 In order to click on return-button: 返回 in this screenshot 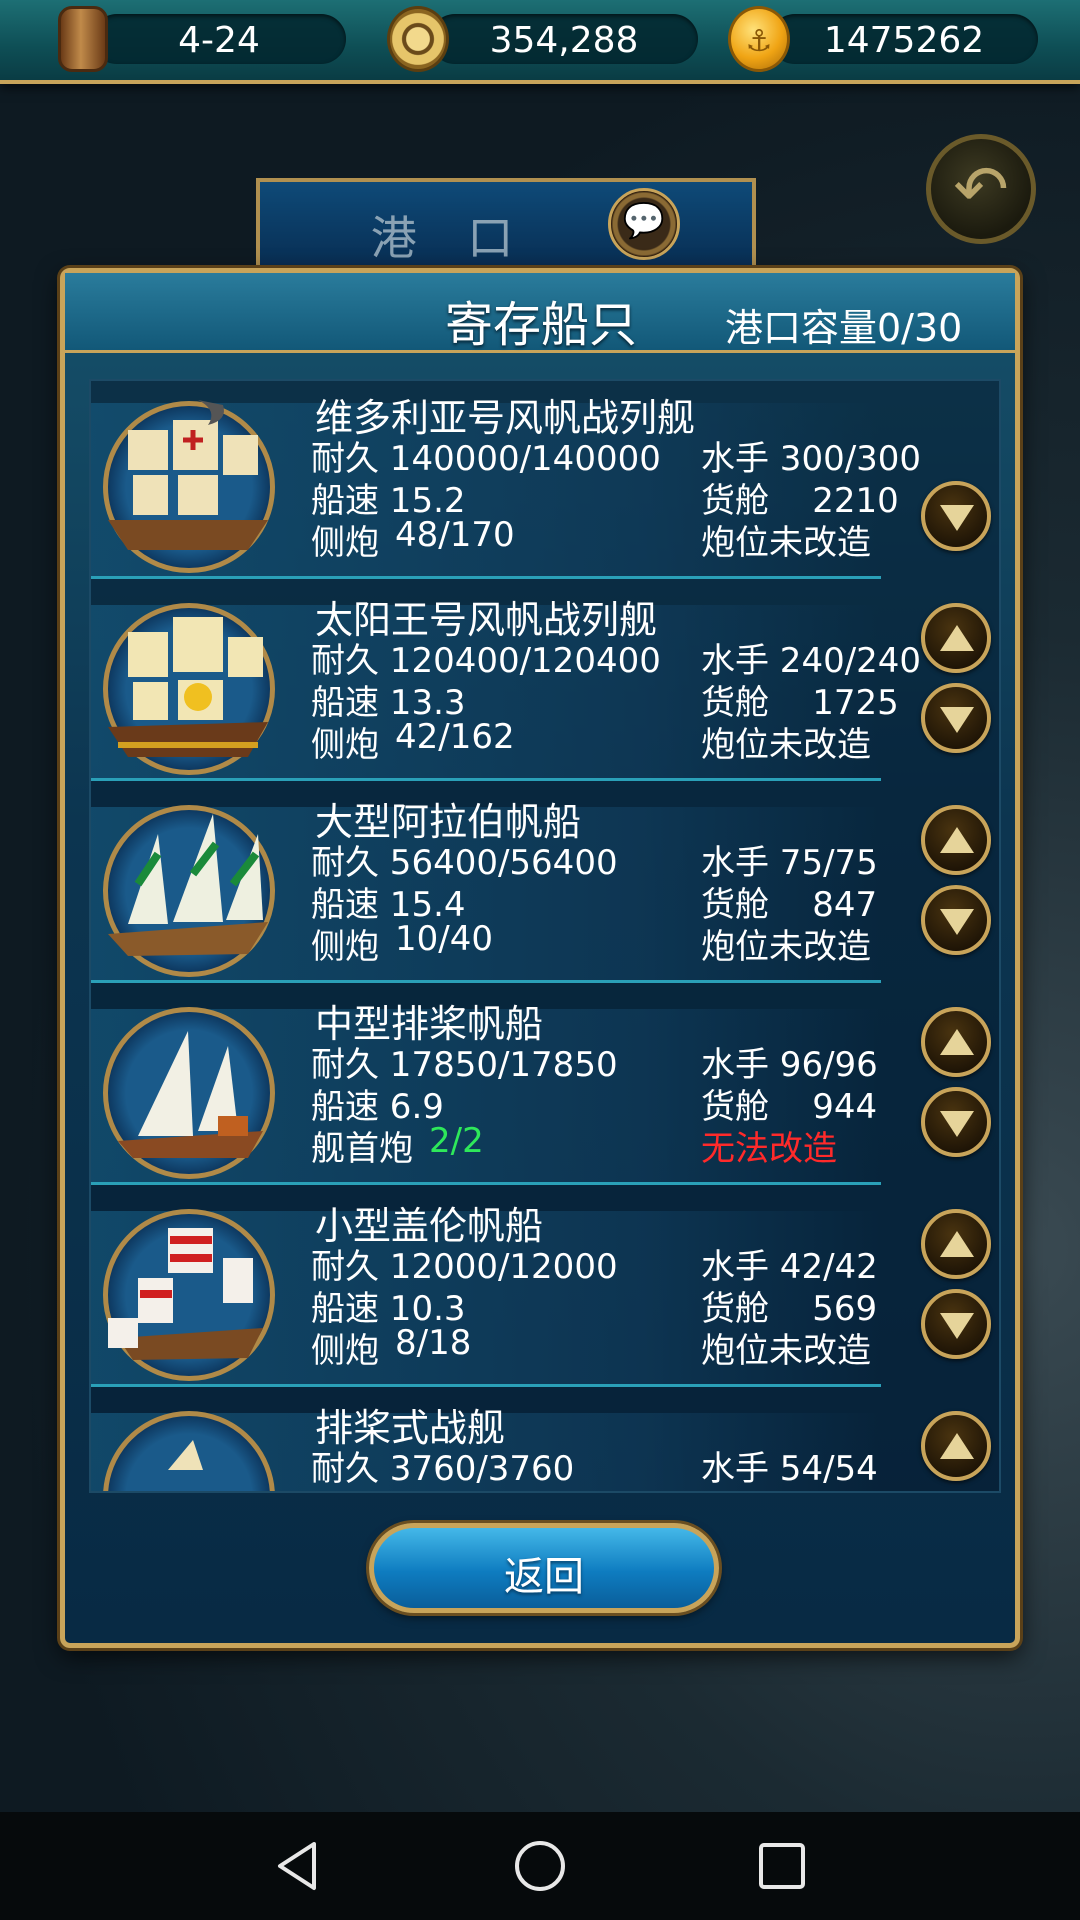, I will do `click(544, 1568)`.